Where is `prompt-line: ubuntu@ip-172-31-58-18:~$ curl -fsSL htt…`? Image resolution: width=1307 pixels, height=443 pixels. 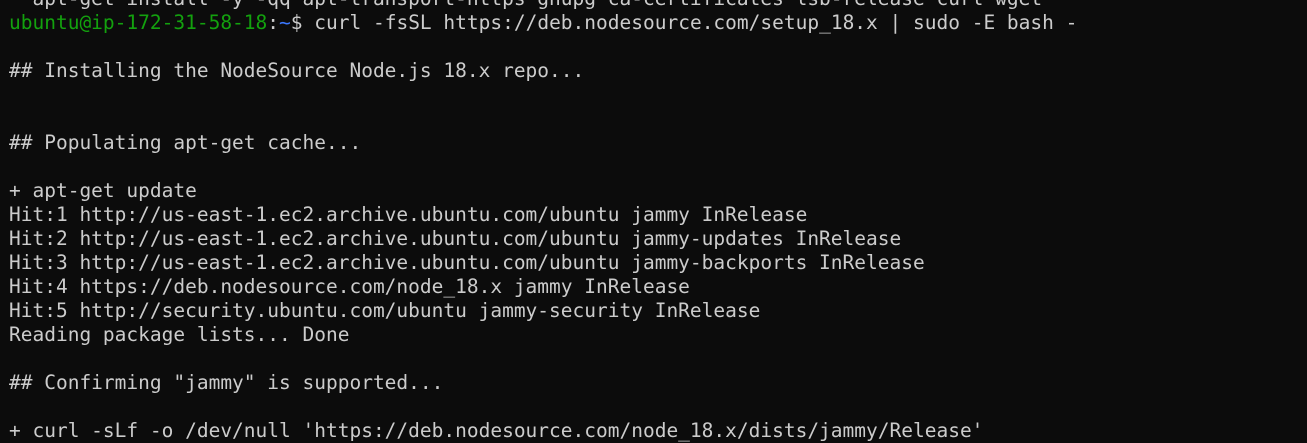 prompt-line: ubuntu@ip-172-31-58-18:~$ curl -fsSL htt… is located at coordinates (654, 23).